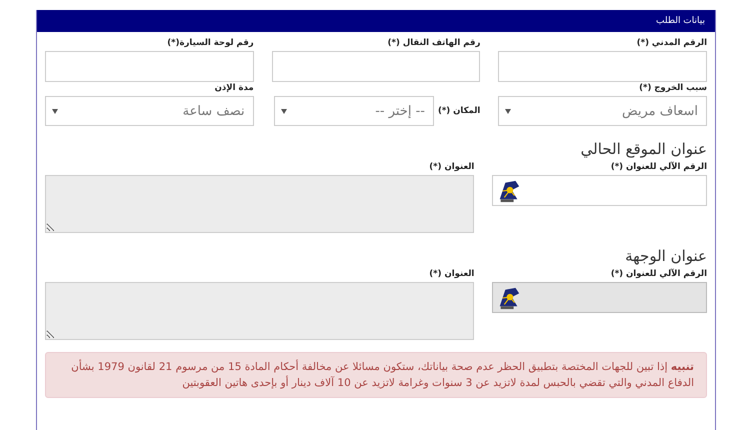  Describe the element at coordinates (354, 111) in the screenshot. I see `select-field: -- إختر --` at that location.